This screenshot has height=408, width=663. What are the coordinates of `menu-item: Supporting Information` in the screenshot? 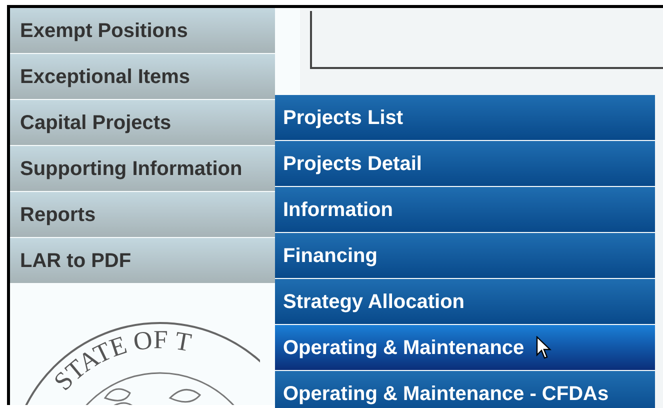 It's located at (142, 168).